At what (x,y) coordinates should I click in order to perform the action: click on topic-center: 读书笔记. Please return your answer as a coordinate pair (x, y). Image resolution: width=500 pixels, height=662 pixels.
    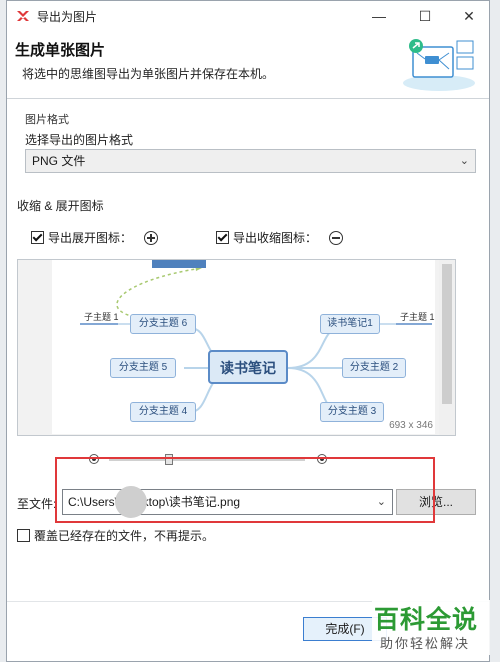
    Looking at the image, I should click on (248, 367).